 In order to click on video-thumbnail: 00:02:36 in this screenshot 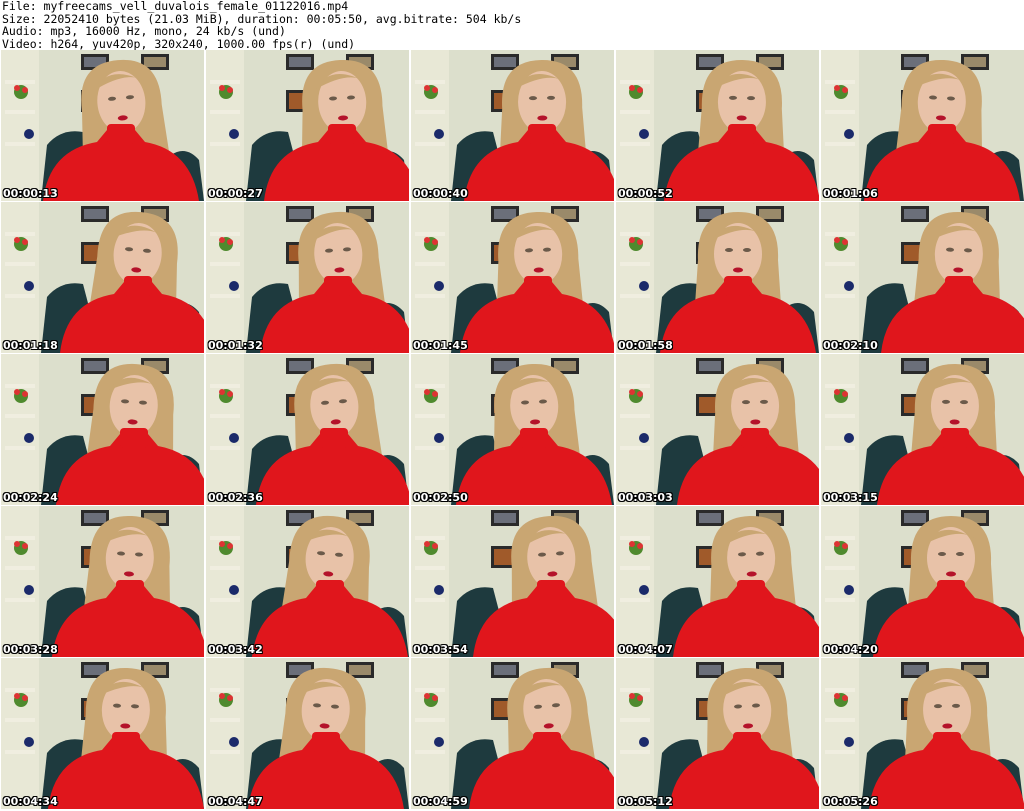, I will do `click(307, 429)`.